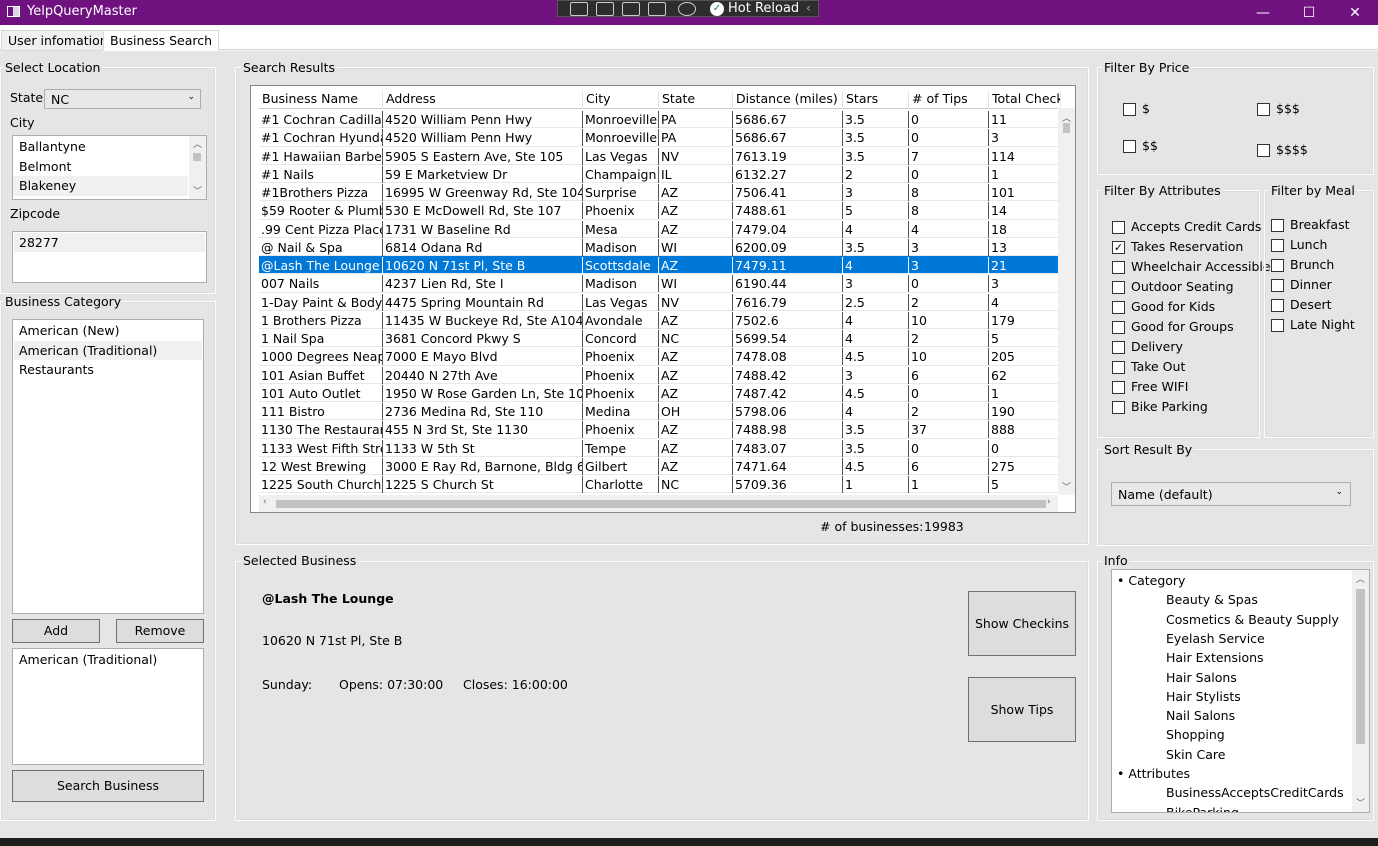  I want to click on tree-leaf: Hair Salons, so click(1201, 677).